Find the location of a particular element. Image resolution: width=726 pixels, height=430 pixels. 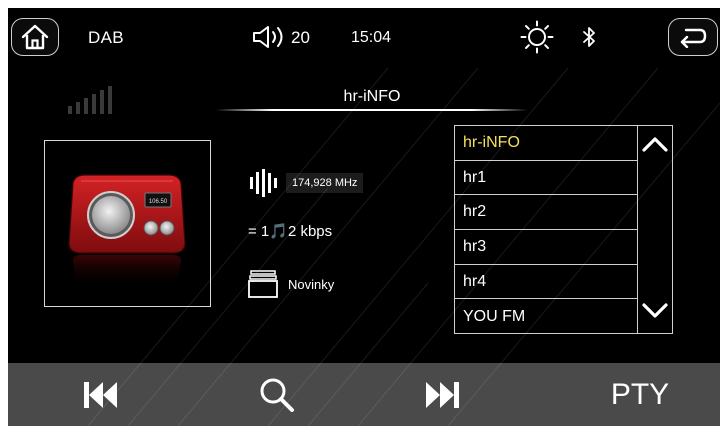

volume-level: 20 is located at coordinates (300, 37).